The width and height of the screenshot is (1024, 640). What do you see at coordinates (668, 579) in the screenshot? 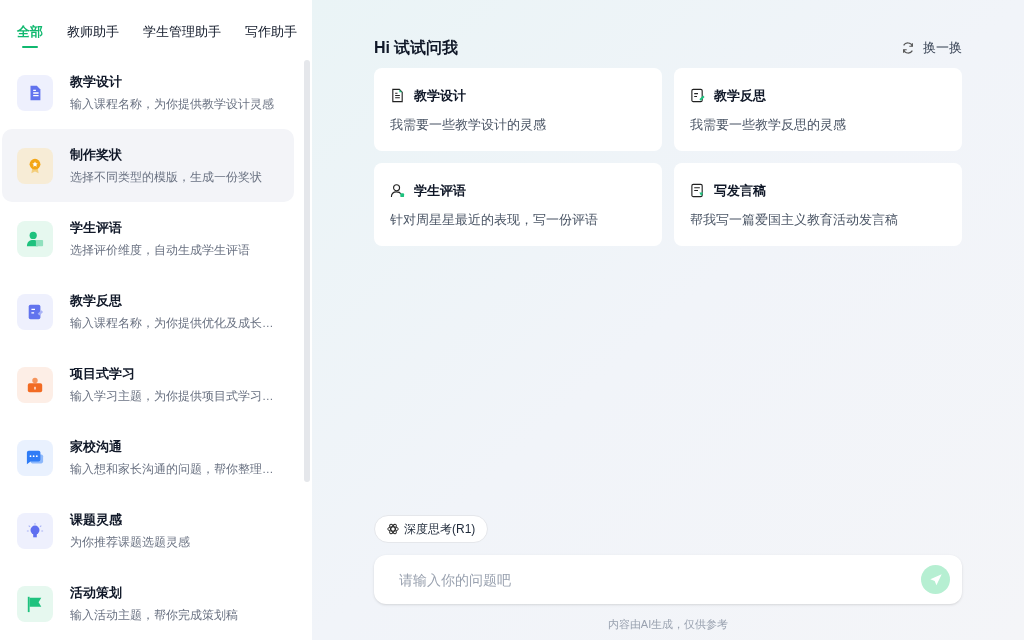
I see `question-input: 请输入你的问题吧` at bounding box center [668, 579].